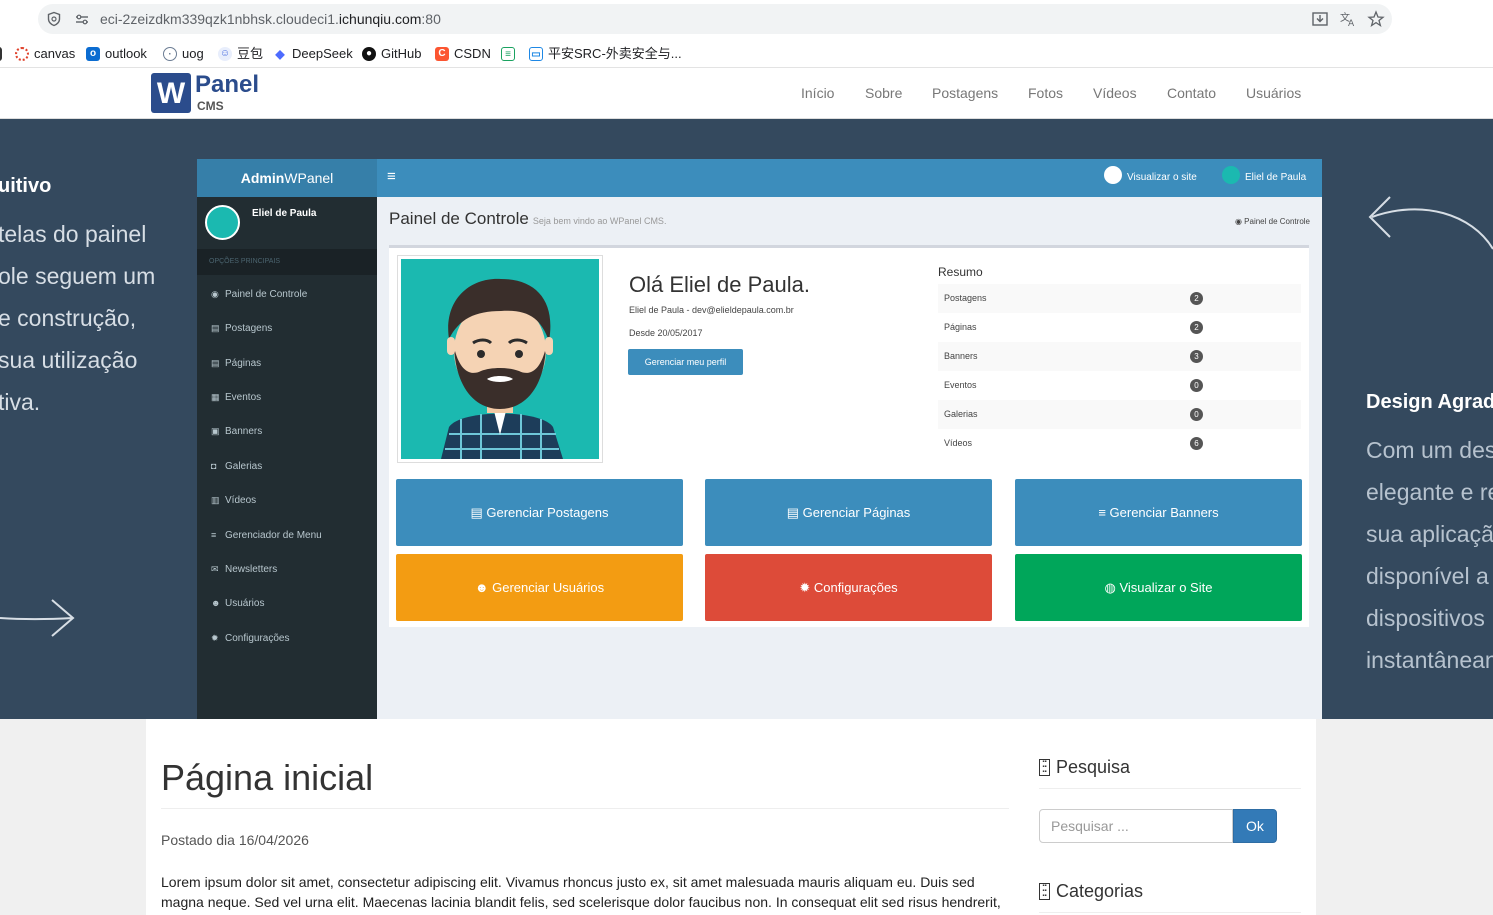 The image size is (1493, 915). Describe the element at coordinates (883, 93) in the screenshot. I see `nav-link-sobre: Sobre` at that location.